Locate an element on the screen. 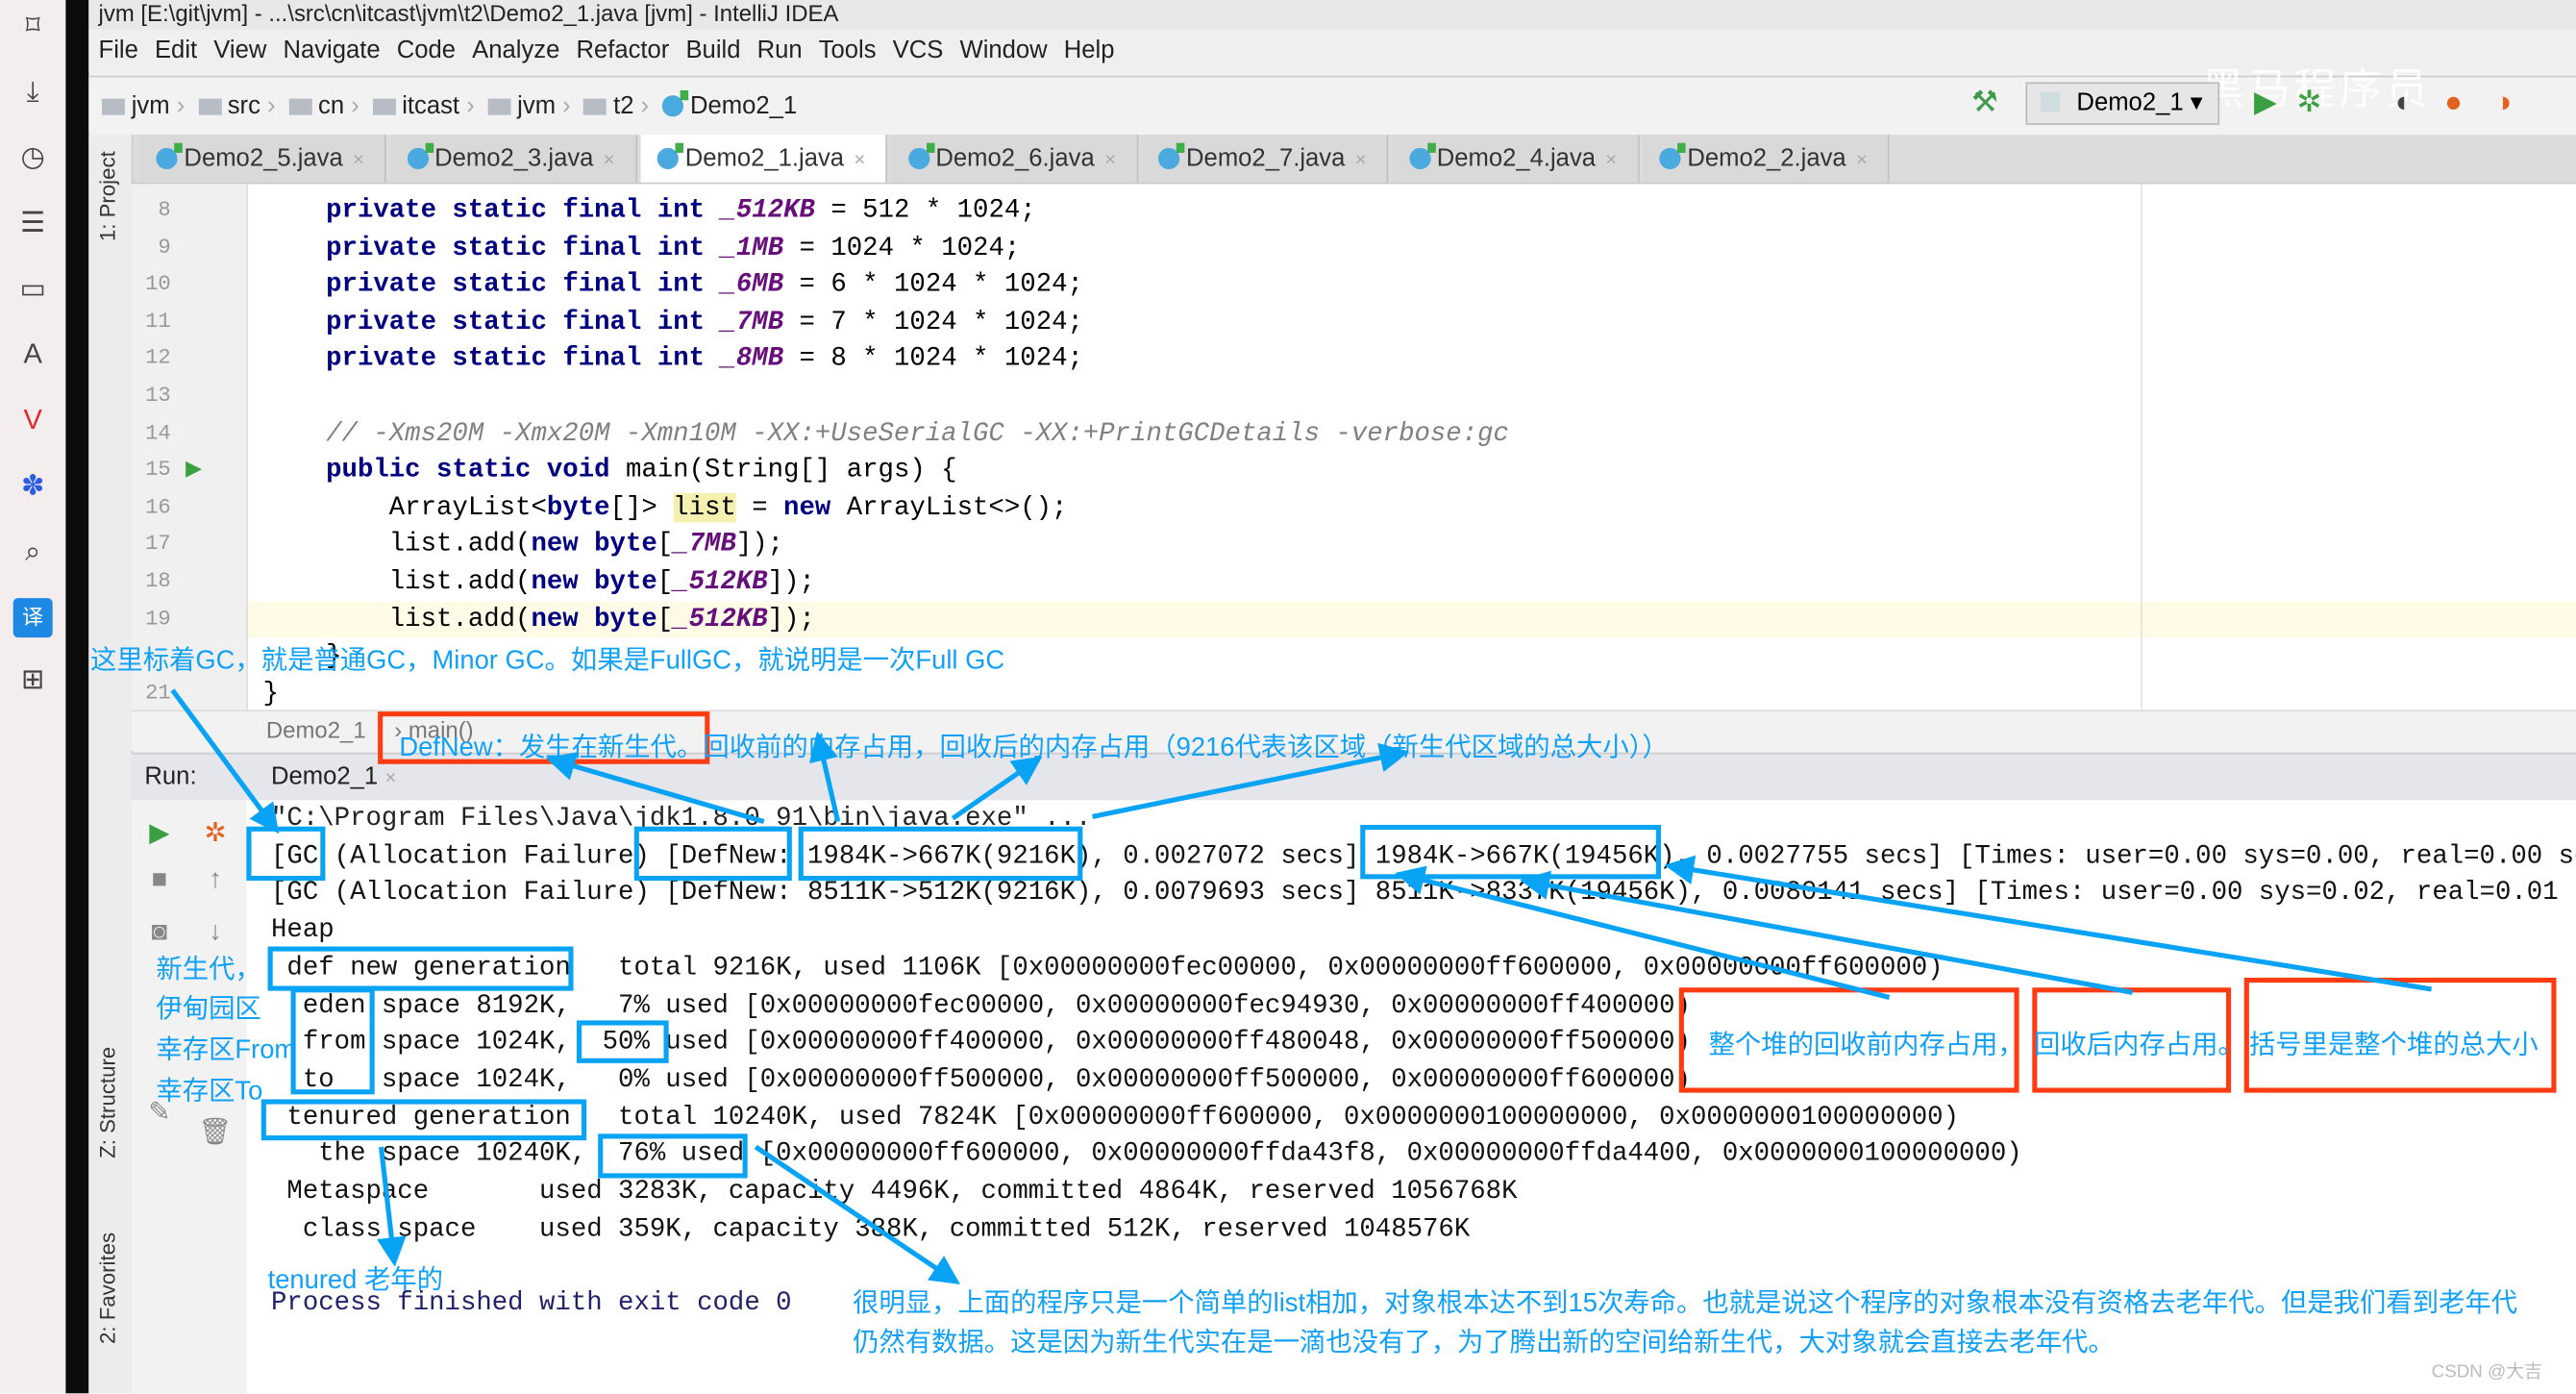 This screenshot has width=2576, height=1394. search-icon: ⌕ is located at coordinates (33, 552).